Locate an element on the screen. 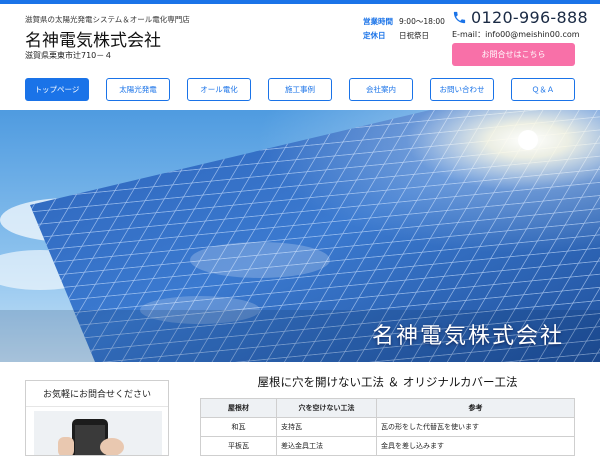 This screenshot has height=456, width=600. phone-icon is located at coordinates (459, 17).